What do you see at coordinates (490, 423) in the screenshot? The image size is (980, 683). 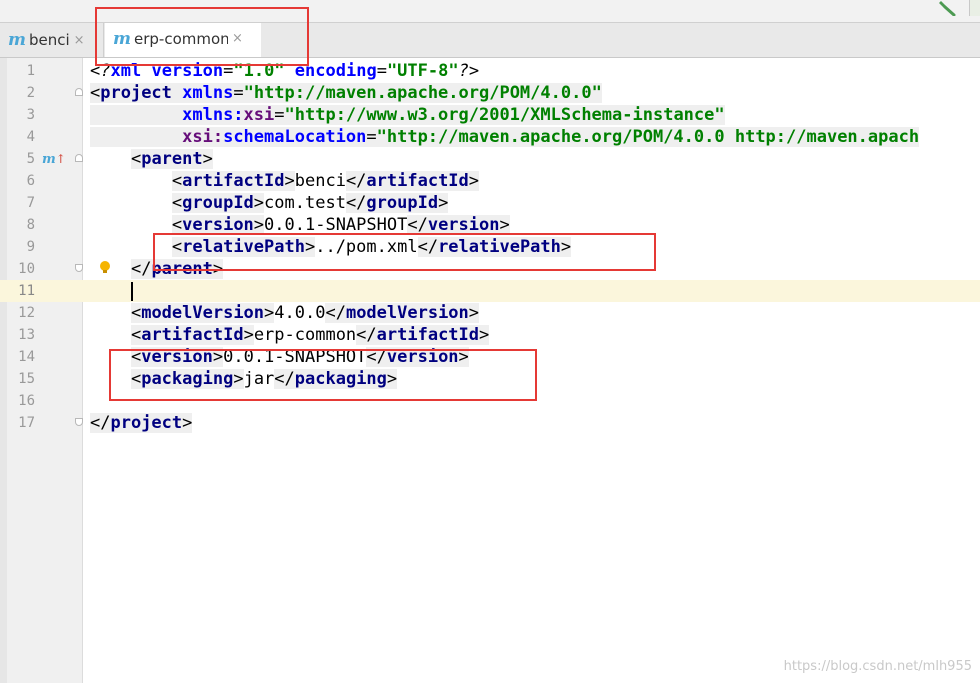 I see `code-line: 17 </project>` at bounding box center [490, 423].